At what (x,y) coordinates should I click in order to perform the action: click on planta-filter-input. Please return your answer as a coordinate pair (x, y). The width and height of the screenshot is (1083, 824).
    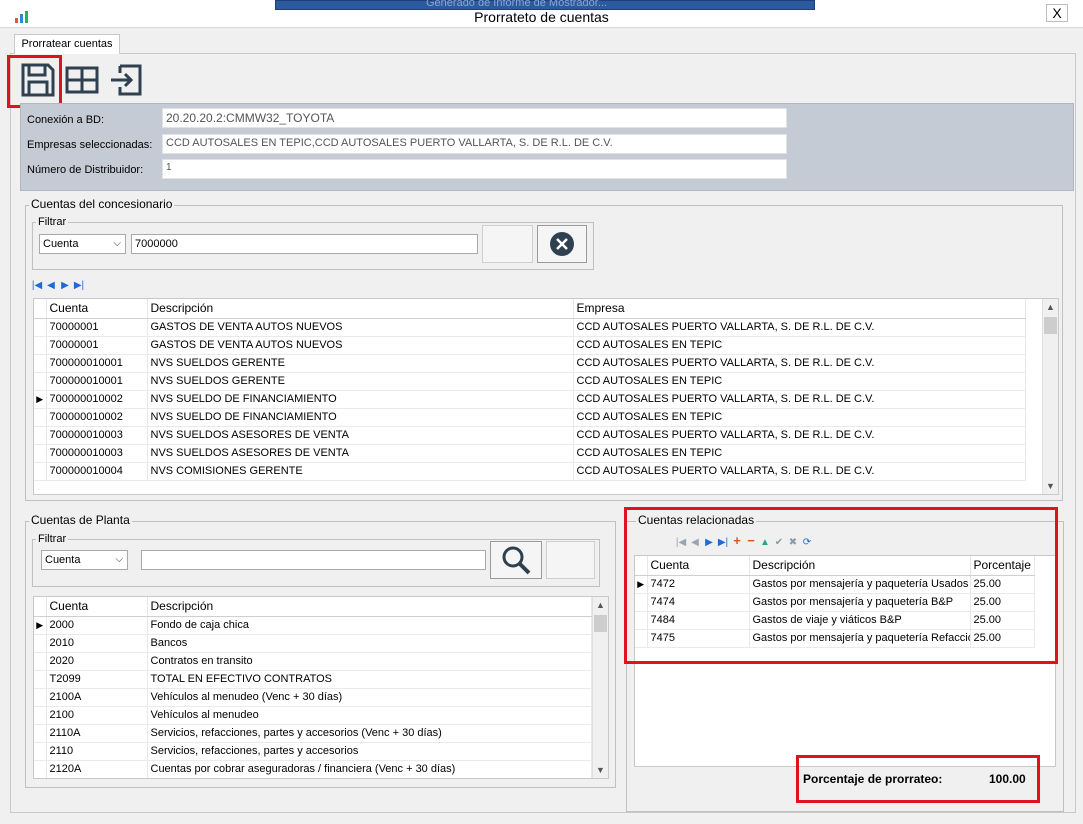
    Looking at the image, I should click on (313, 560).